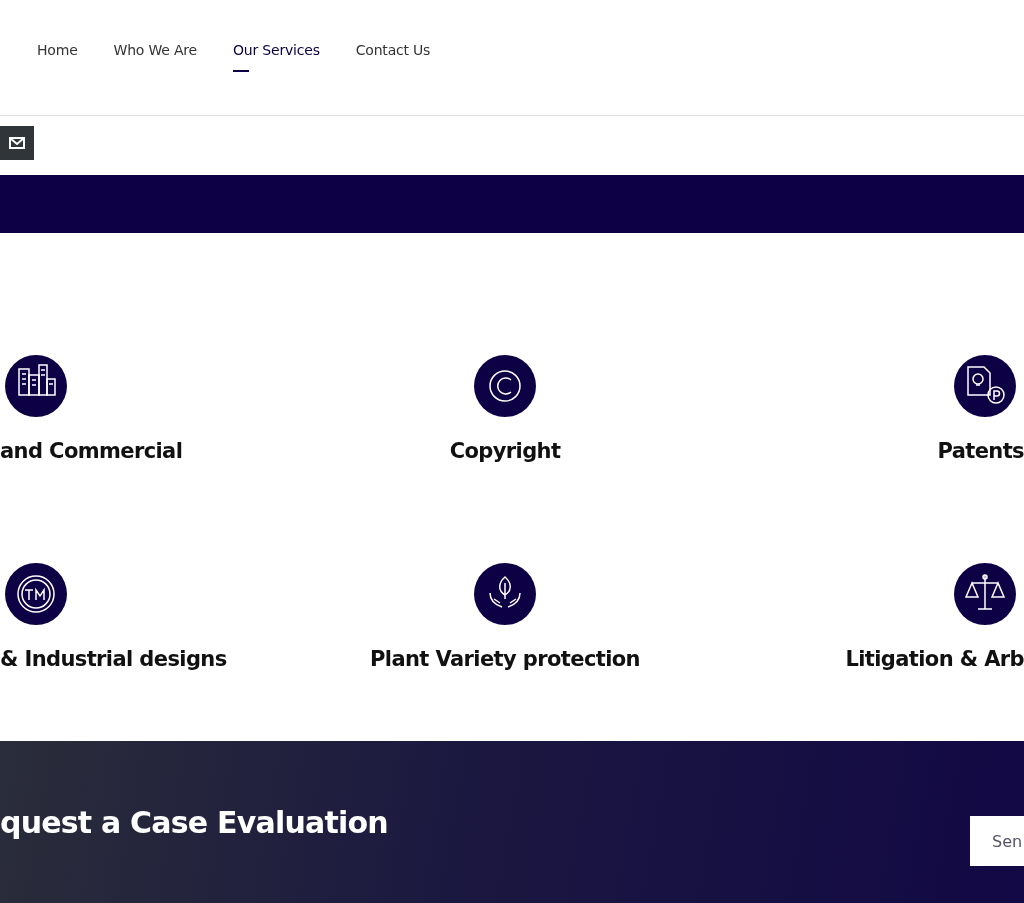  Describe the element at coordinates (36, 594) in the screenshot. I see `trademark-icon` at that location.